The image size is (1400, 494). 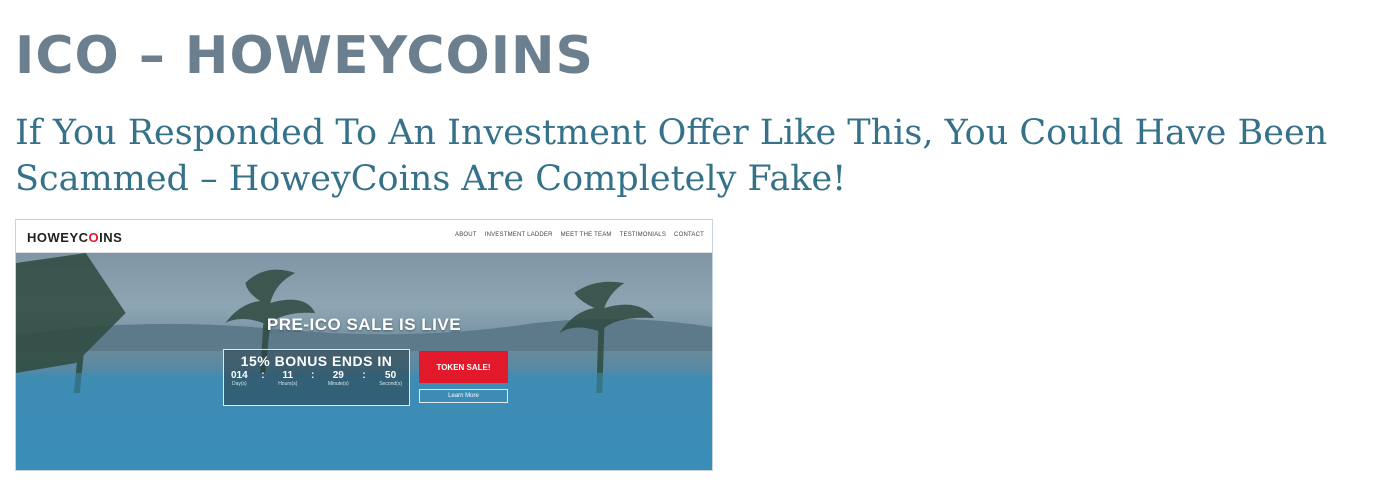 What do you see at coordinates (390, 384) in the screenshot?
I see `timer-seconds-label: Second(s)` at bounding box center [390, 384].